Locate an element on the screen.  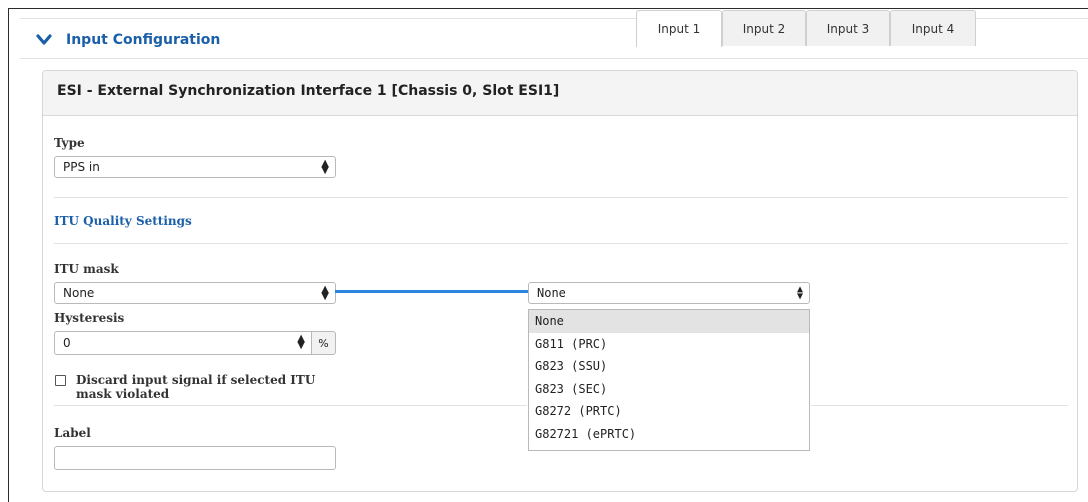
discard-label-line2: mask violated is located at coordinates (123, 394).